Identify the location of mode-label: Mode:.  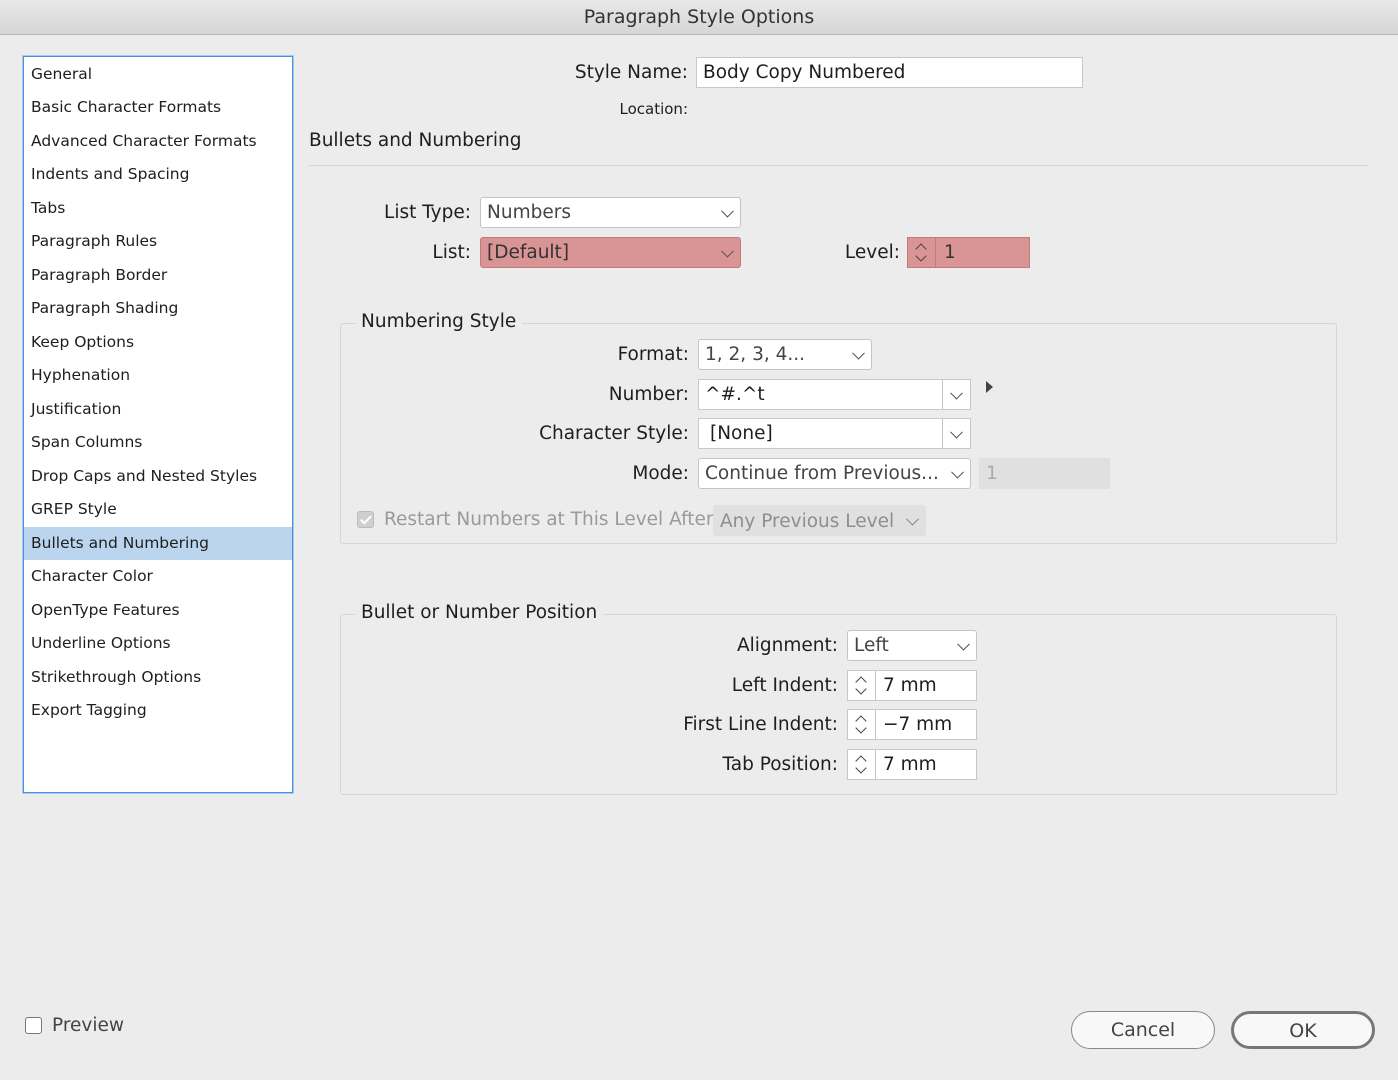
(660, 473).